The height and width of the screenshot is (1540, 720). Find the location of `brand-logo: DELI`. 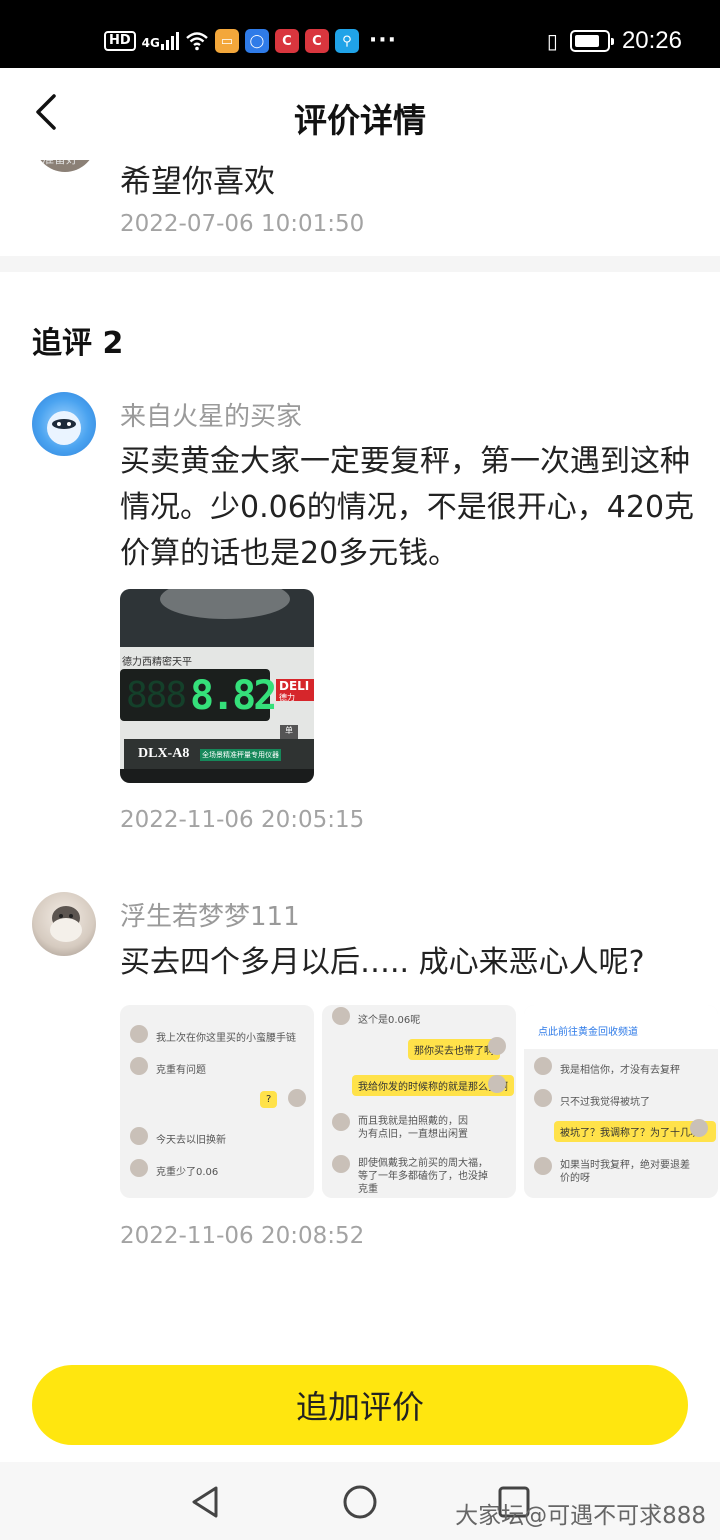

brand-logo: DELI is located at coordinates (294, 686).